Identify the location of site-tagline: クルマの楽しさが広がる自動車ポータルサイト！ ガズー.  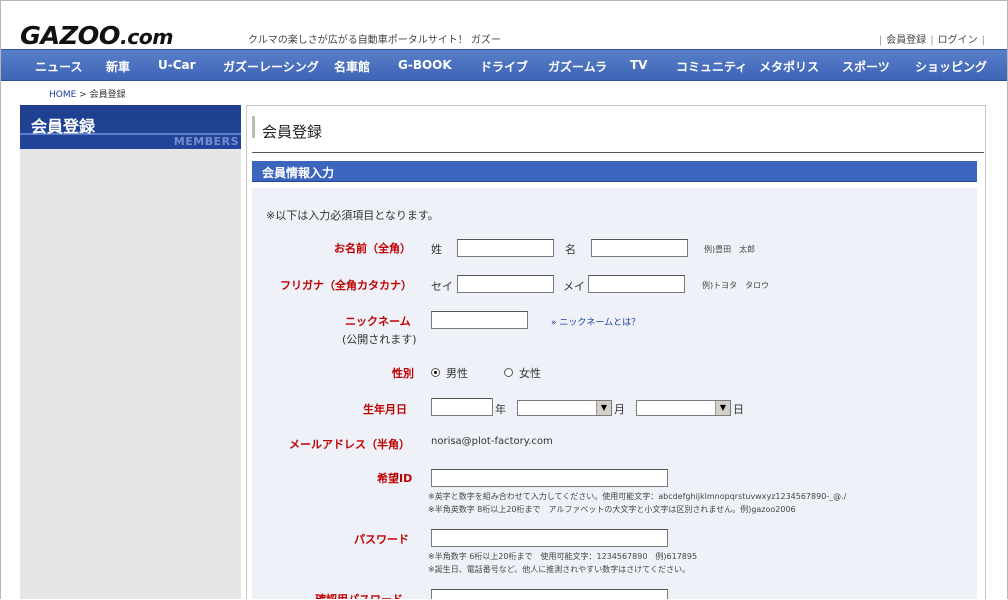
(374, 40).